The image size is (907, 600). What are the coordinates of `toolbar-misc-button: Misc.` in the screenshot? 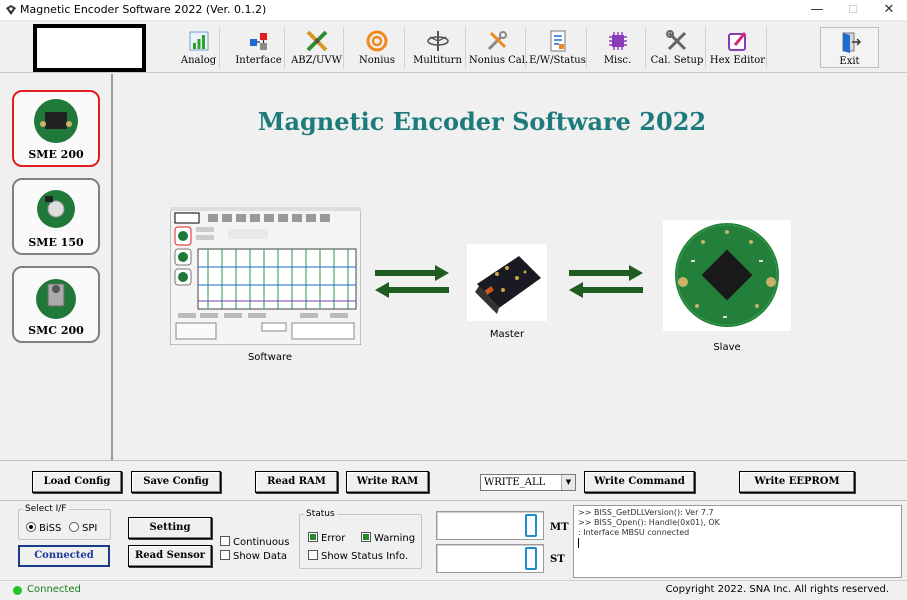 It's located at (618, 47).